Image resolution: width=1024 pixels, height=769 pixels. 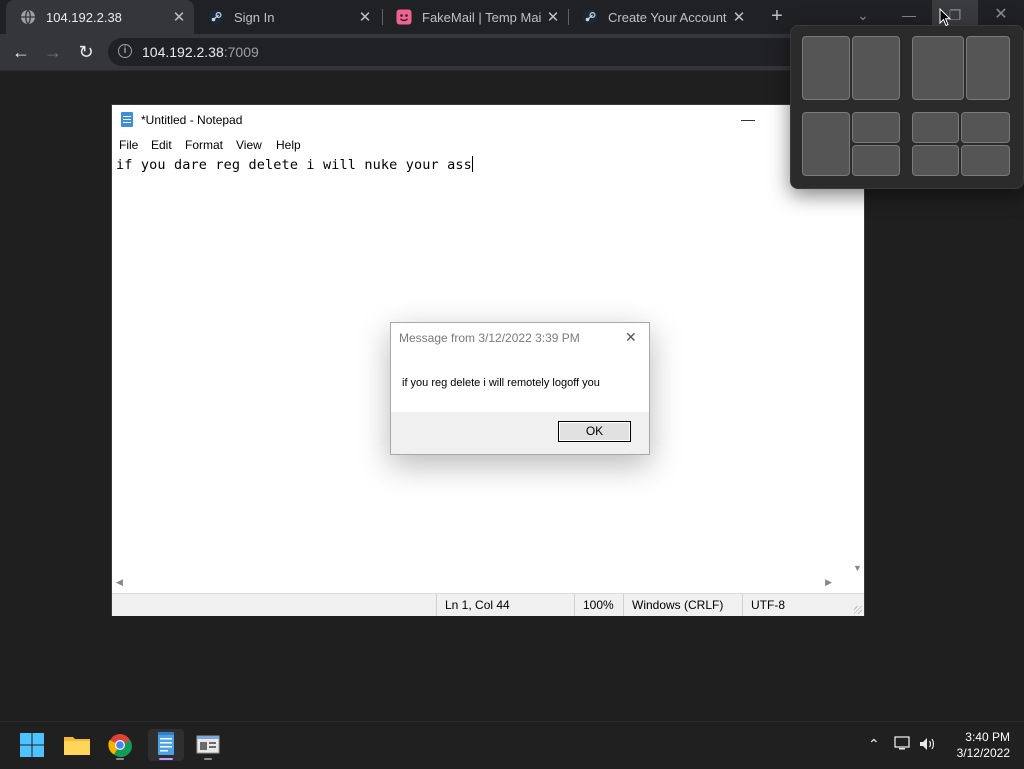 I want to click on tab-create-account: Create Your Account ✕, so click(x=661, y=17).